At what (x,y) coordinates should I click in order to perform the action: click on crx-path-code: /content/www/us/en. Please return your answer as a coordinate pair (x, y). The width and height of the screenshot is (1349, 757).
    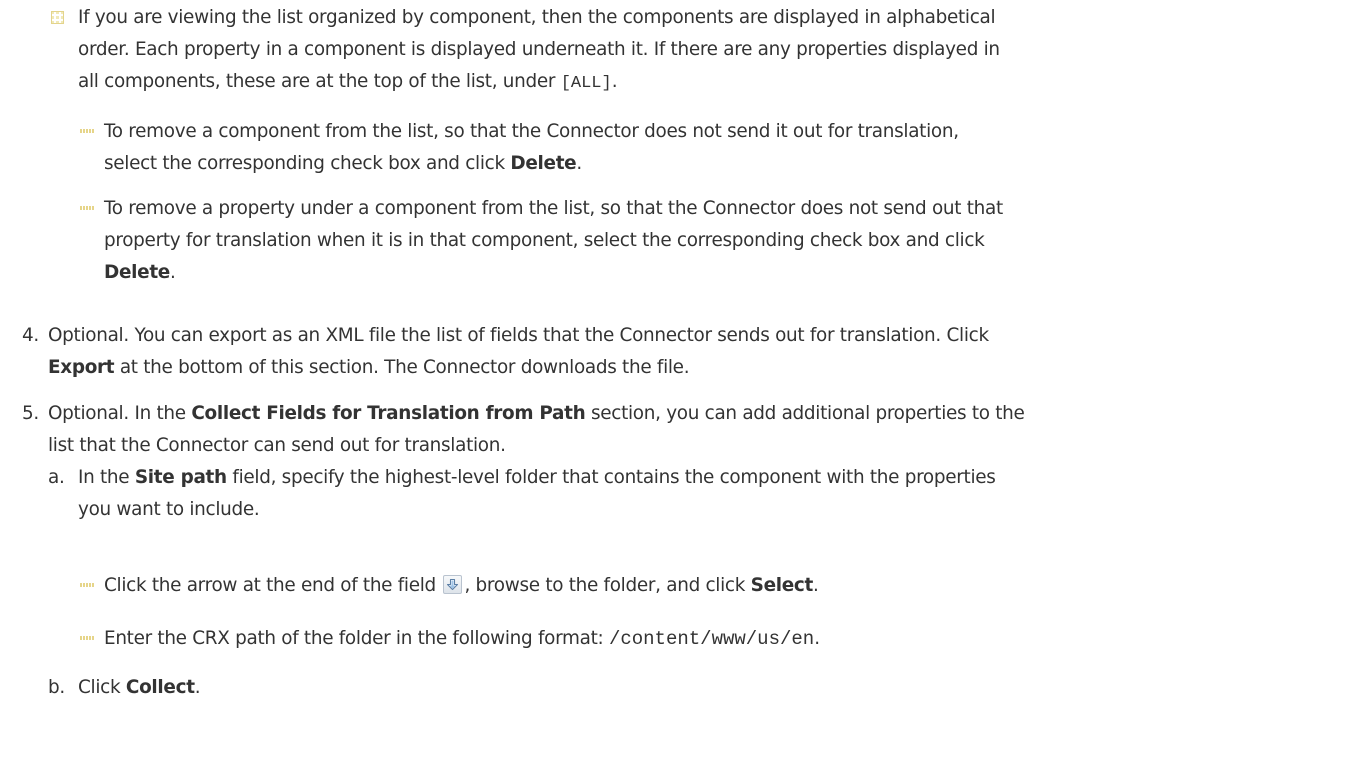
    Looking at the image, I should click on (711, 639).